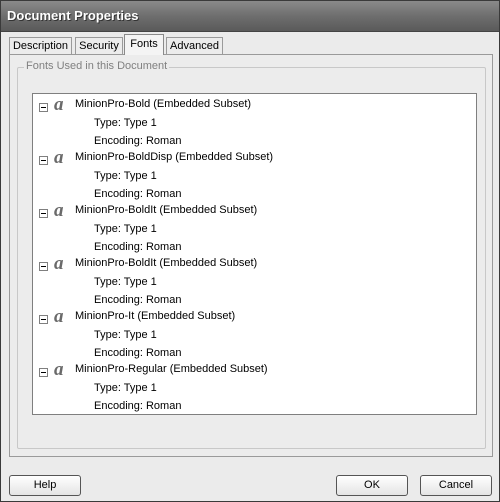 The image size is (500, 502). Describe the element at coordinates (250, 483) in the screenshot. I see `button-bar: Help OK Cancel` at that location.